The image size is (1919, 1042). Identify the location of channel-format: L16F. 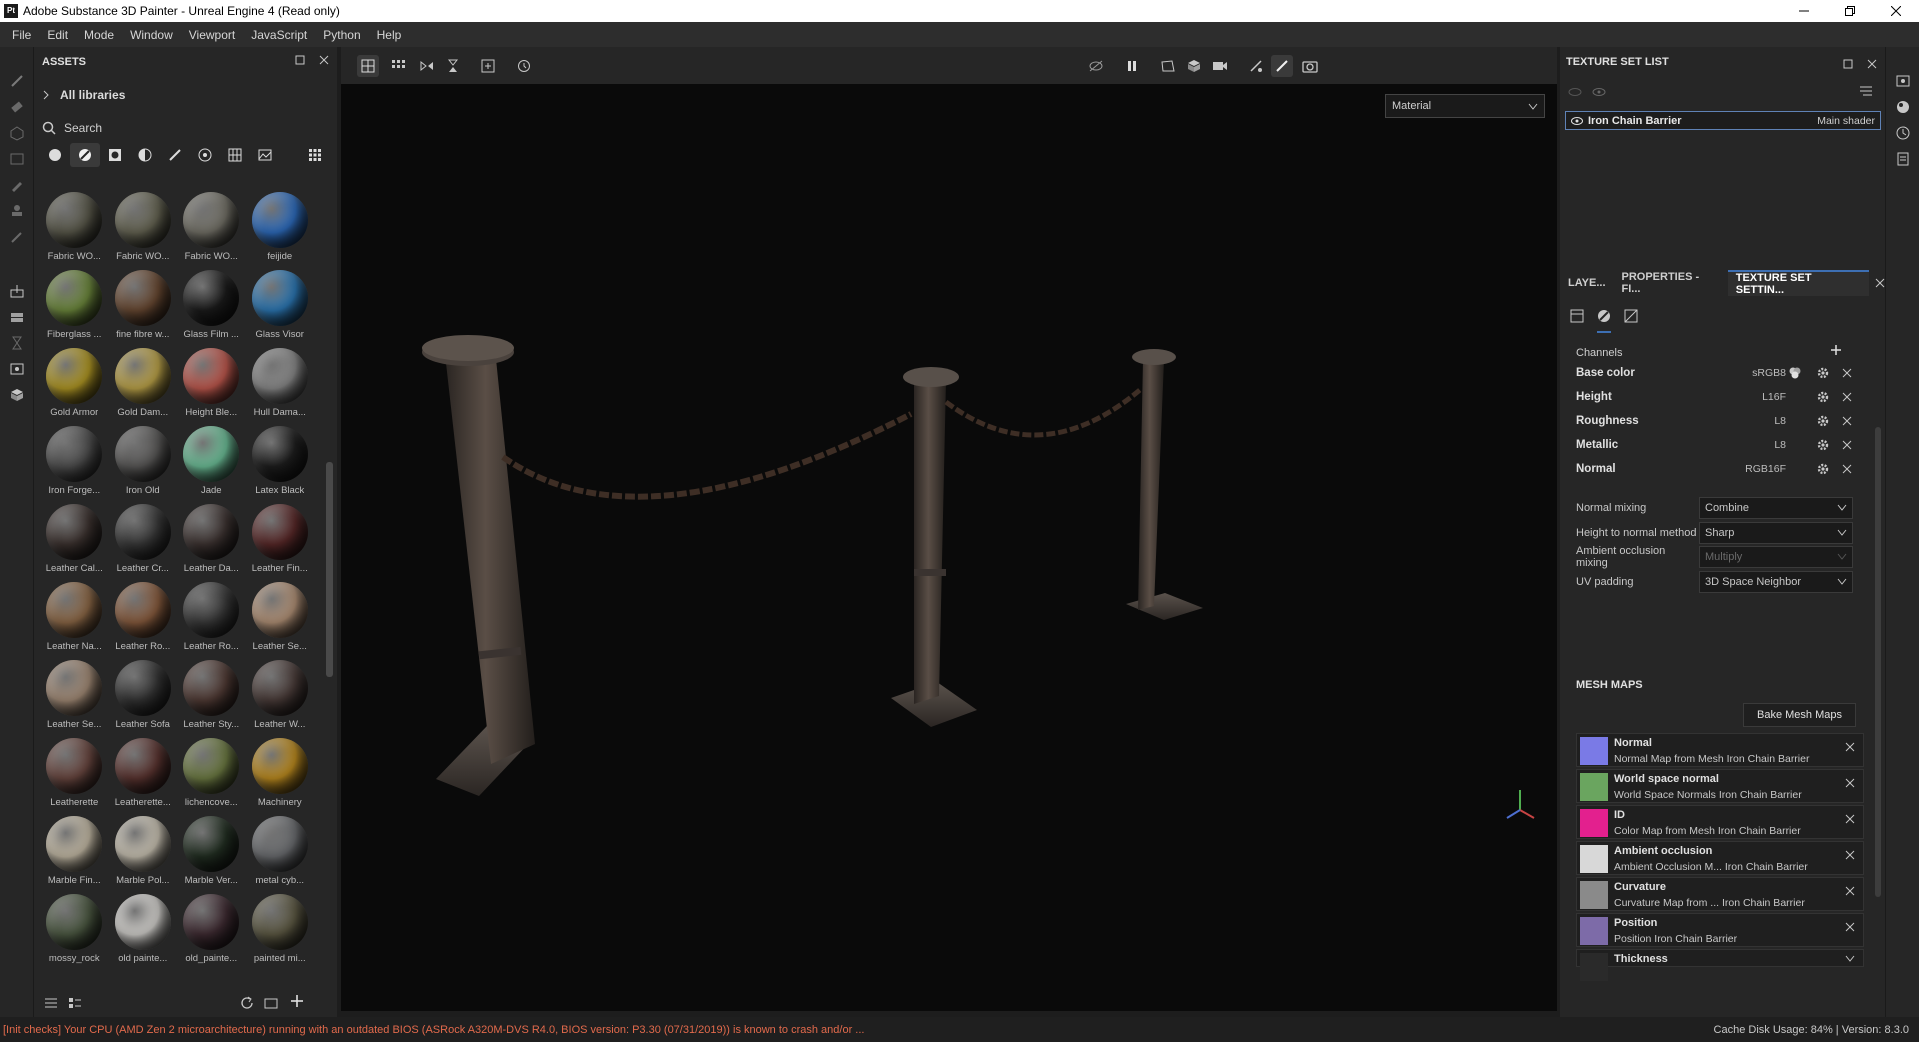
(1756, 397).